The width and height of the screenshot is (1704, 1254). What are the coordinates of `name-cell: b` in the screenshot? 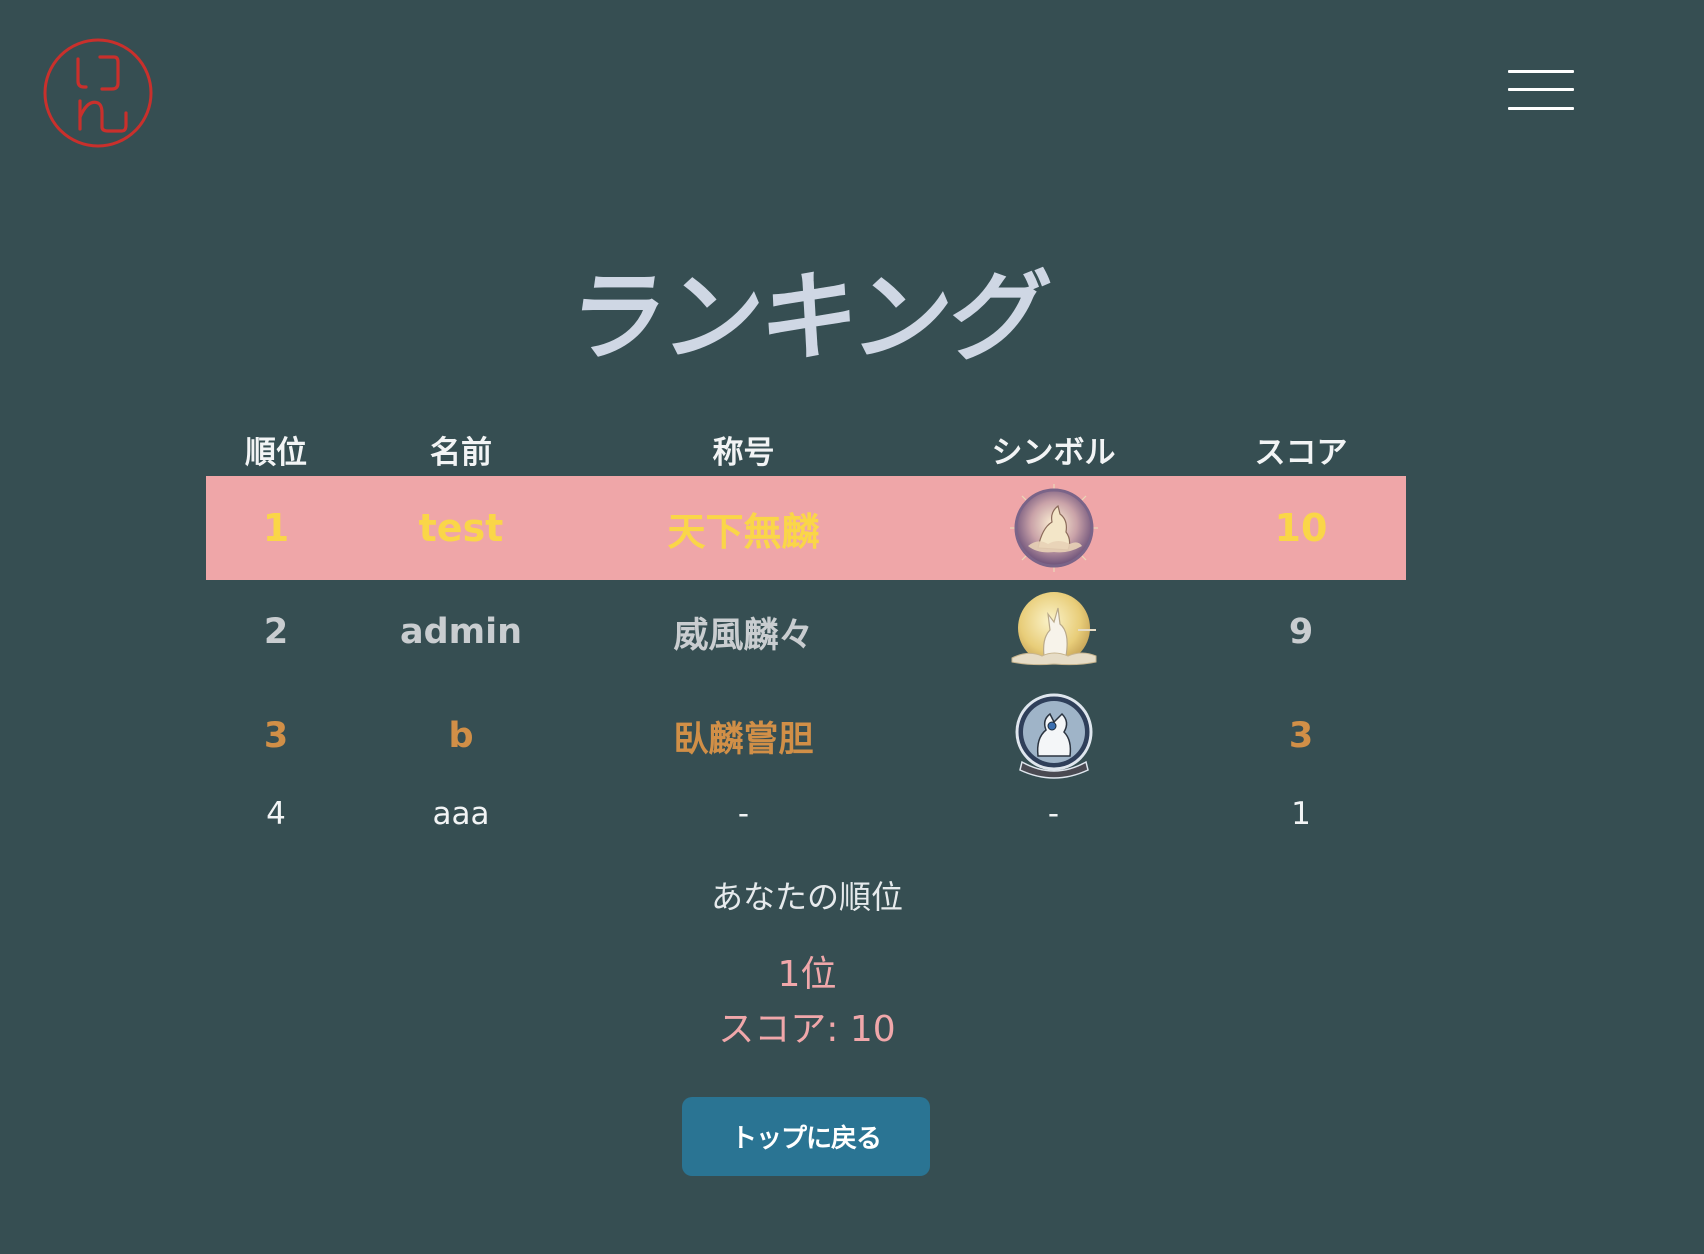 It's located at (461, 736).